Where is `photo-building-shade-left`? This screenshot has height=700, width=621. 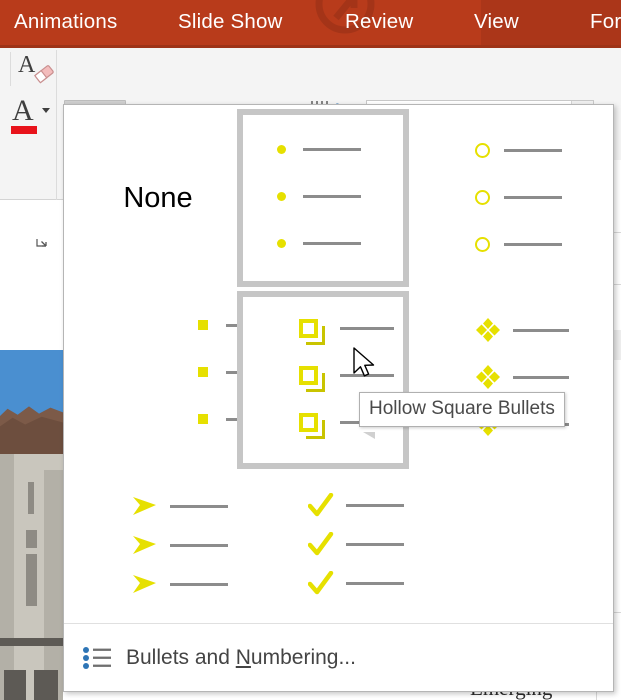
photo-building-shade-left is located at coordinates (7, 577).